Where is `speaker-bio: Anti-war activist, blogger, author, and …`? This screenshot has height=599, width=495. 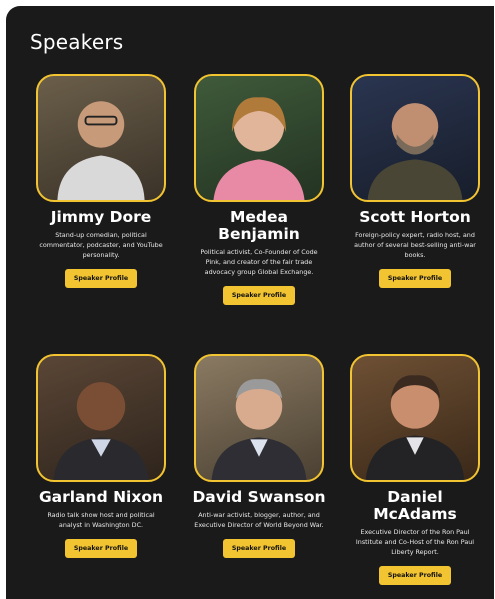
speaker-bio: Anti-war activist, blogger, author, and … is located at coordinates (259, 520).